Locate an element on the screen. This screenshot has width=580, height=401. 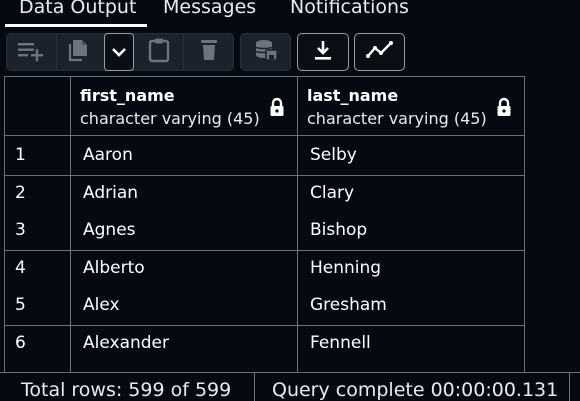
column-header-last-name: last_name character varying (45) is located at coordinates (411, 106).